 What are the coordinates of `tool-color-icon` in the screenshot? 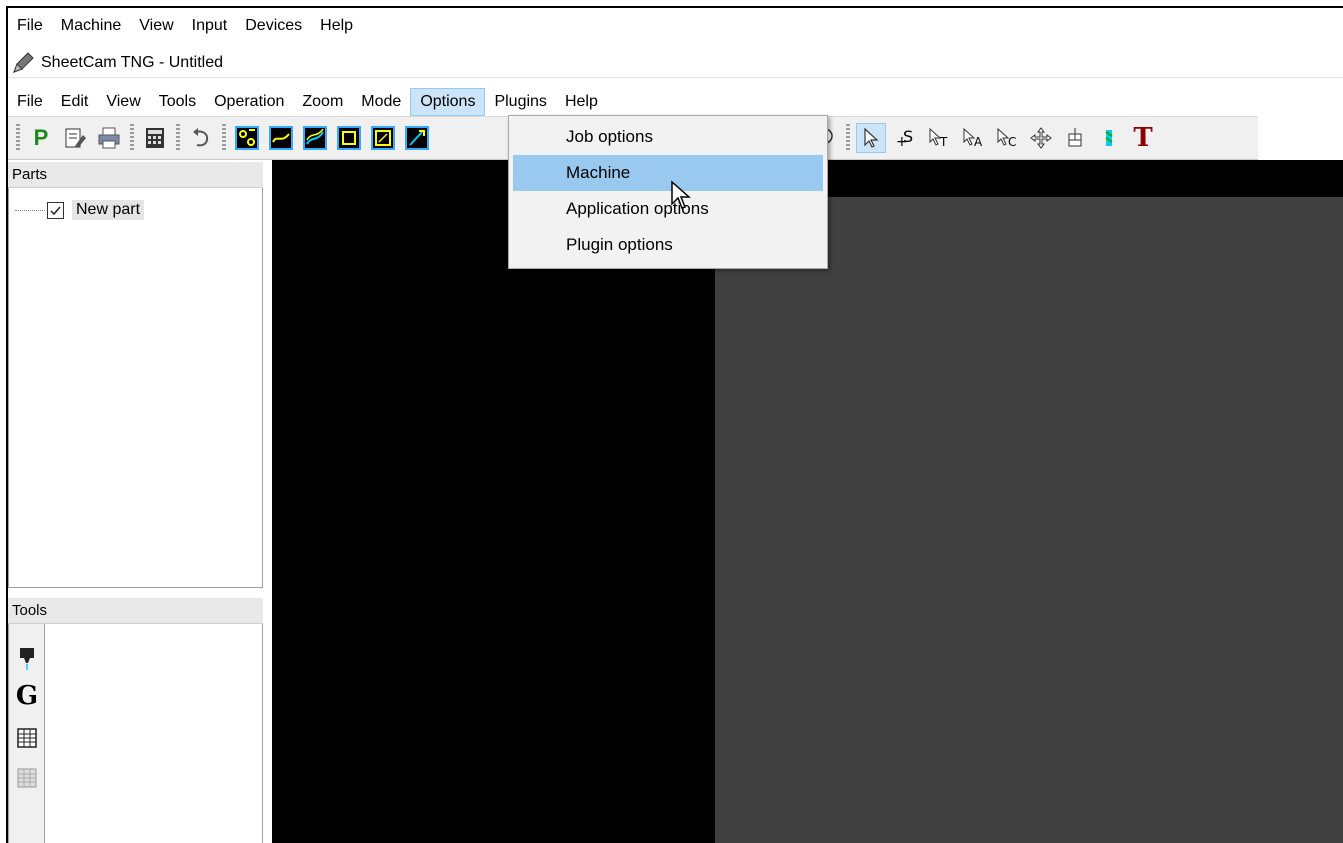 It's located at (1109, 138).